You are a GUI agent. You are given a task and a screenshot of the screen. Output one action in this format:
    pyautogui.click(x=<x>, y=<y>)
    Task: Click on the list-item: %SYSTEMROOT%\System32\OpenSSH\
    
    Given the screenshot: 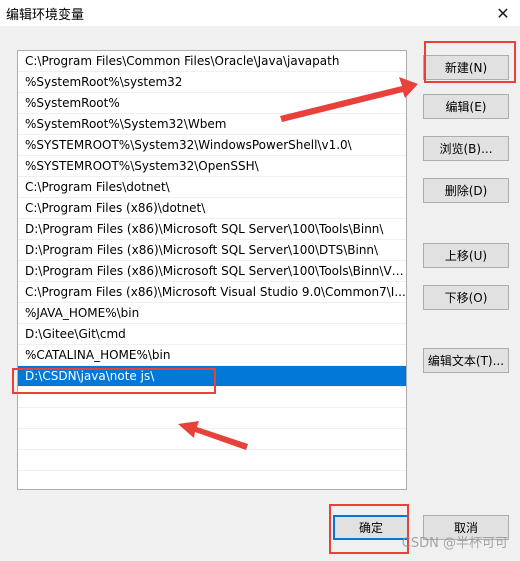 What is the action you would take?
    pyautogui.click(x=212, y=166)
    